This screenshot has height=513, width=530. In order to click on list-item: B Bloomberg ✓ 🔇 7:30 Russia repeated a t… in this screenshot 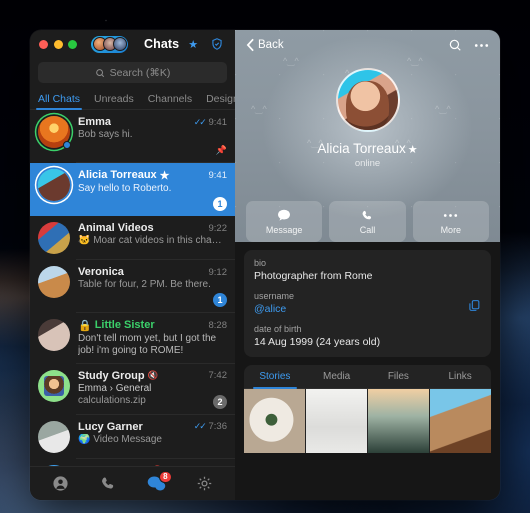, I will do `click(132, 463)`.